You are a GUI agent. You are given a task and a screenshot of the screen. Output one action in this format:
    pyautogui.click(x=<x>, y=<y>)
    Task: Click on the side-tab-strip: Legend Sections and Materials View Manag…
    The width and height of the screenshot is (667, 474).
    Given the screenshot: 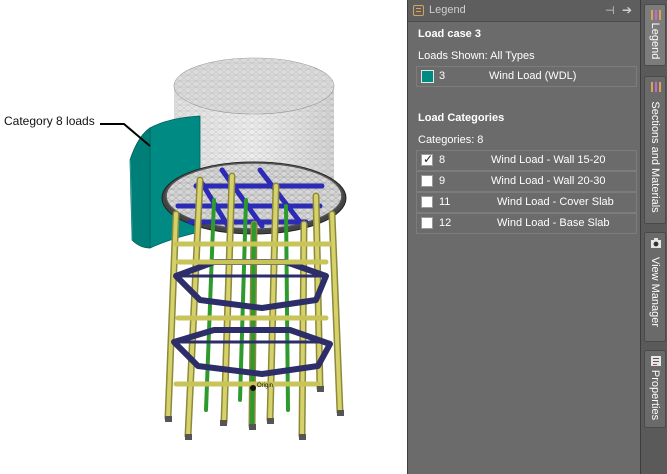 What is the action you would take?
    pyautogui.click(x=653, y=237)
    